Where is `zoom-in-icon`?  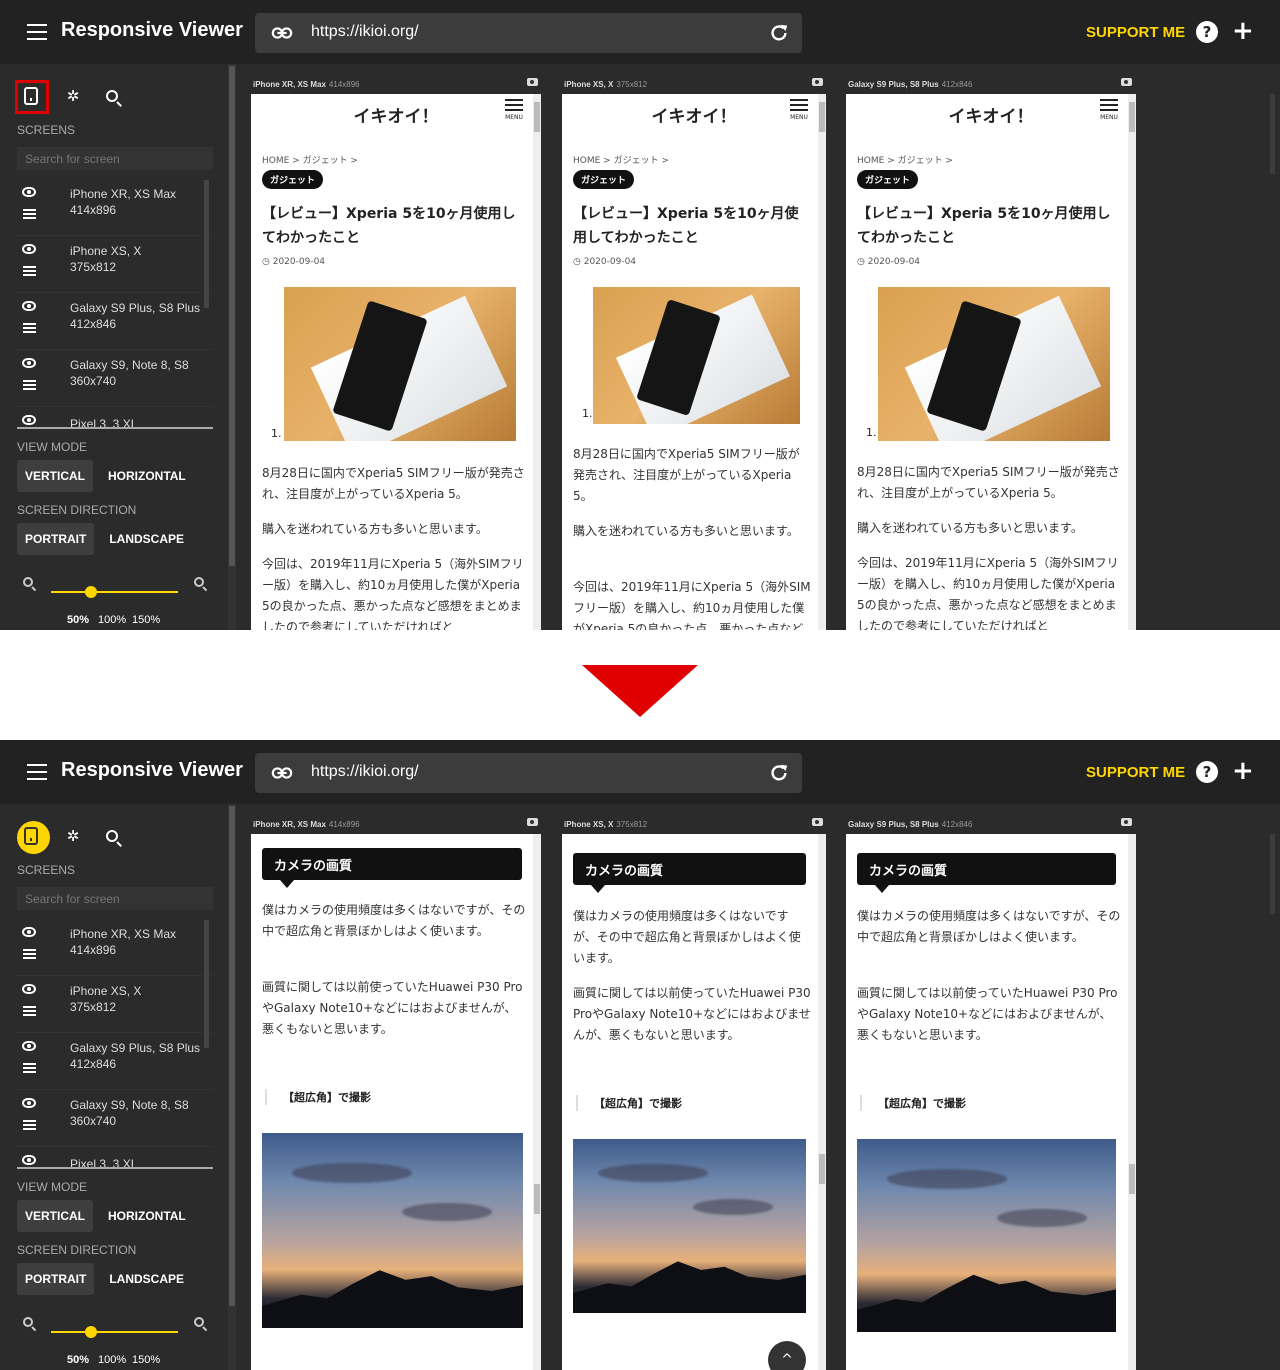 zoom-in-icon is located at coordinates (199, 1322).